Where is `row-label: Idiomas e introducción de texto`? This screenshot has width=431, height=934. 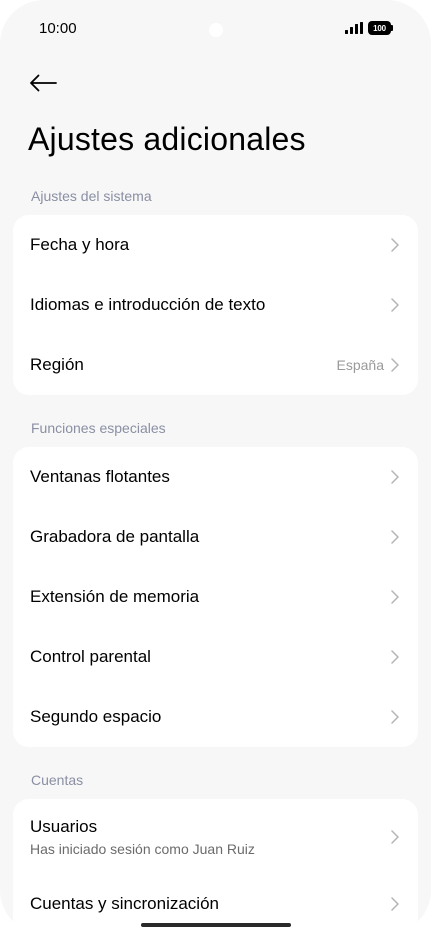 row-label: Idiomas e introducción de texto is located at coordinates (148, 304).